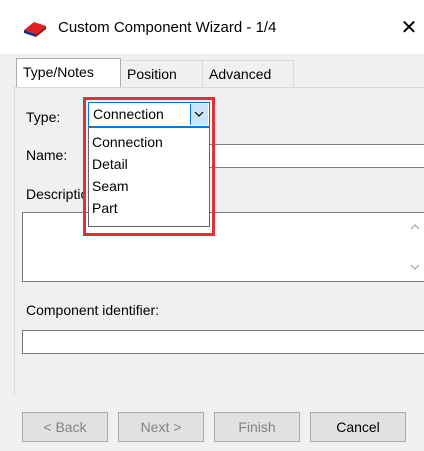 This screenshot has width=424, height=451. Describe the element at coordinates (110, 186) in the screenshot. I see `type-option-seam: Seam` at that location.